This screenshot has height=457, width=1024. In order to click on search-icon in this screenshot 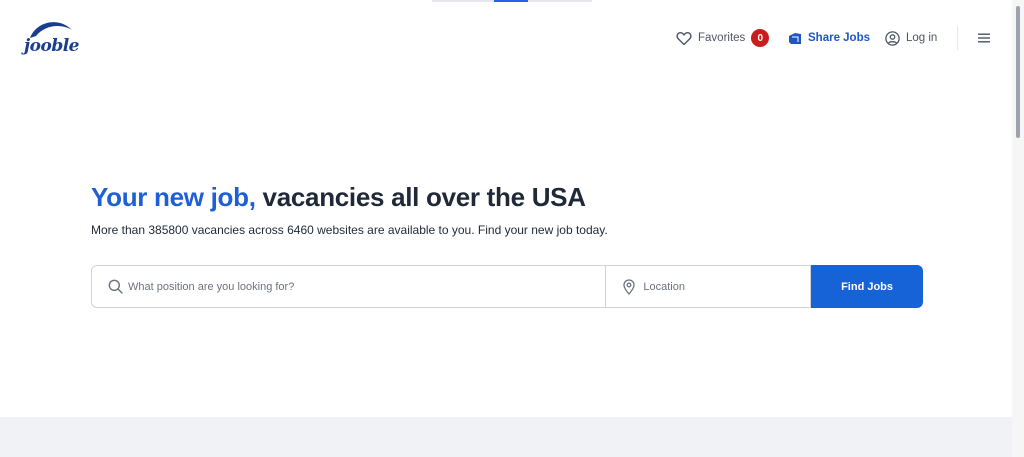, I will do `click(115, 289)`.